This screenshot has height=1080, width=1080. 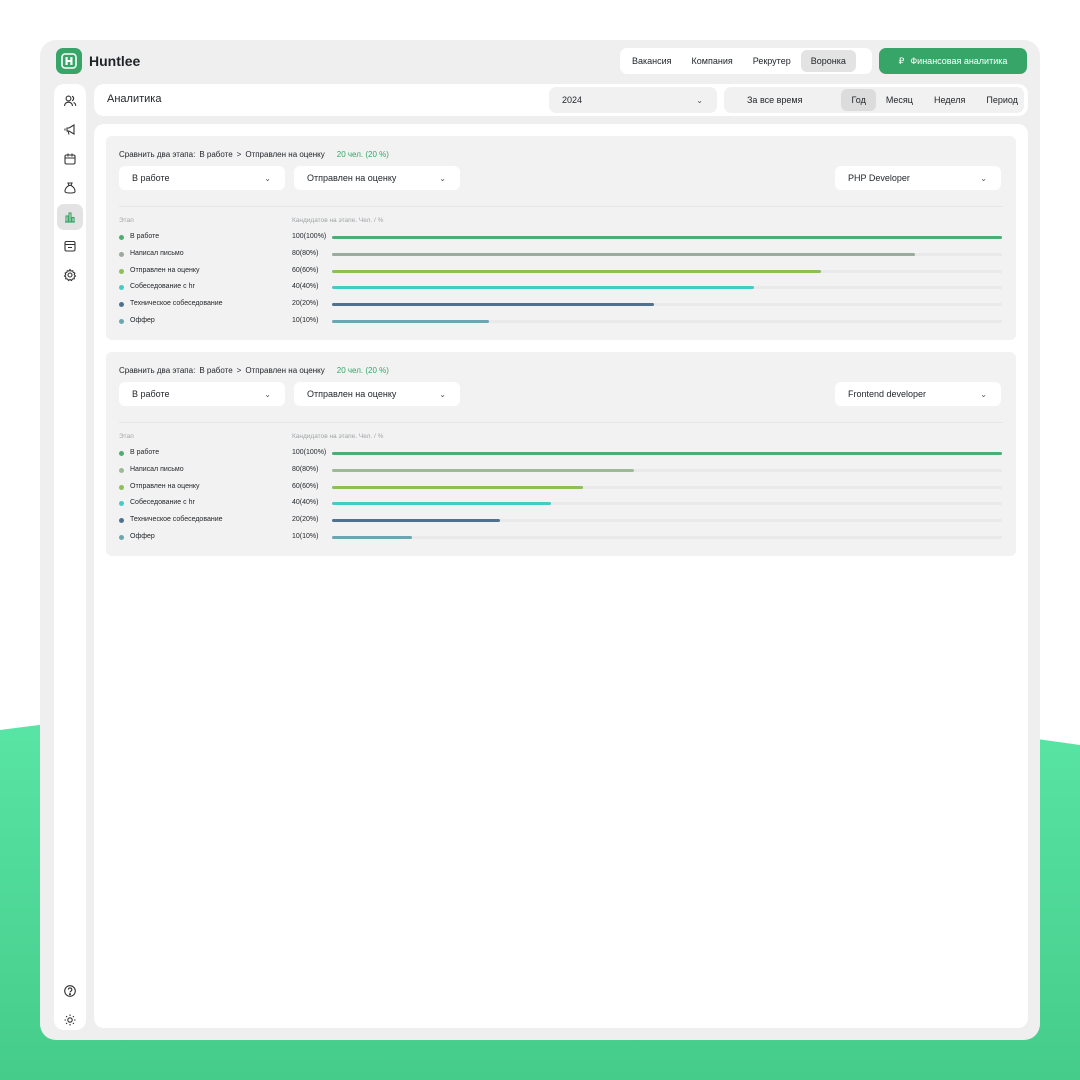 I want to click on nav-vacancy: Вакансия, so click(x=652, y=61).